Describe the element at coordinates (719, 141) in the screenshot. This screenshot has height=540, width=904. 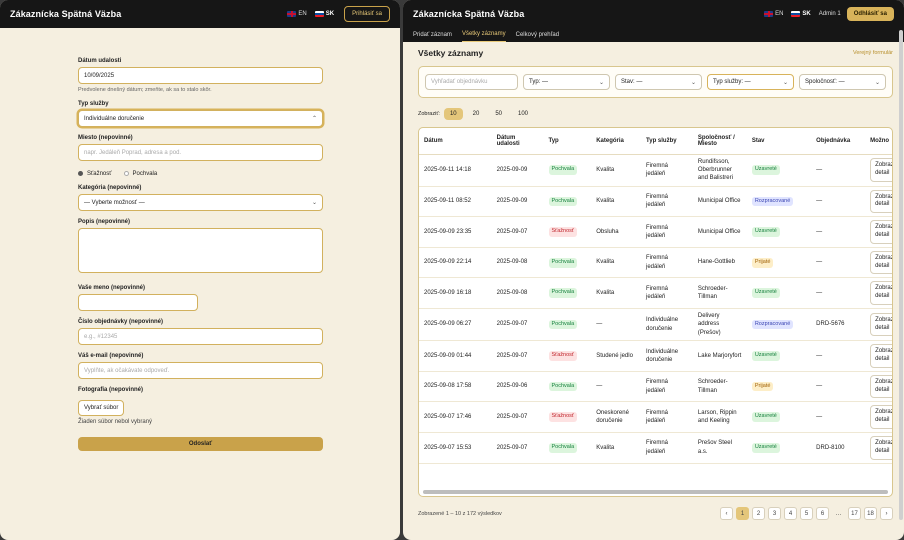
I see `column-header: Spoločnosť / Miesto` at that location.